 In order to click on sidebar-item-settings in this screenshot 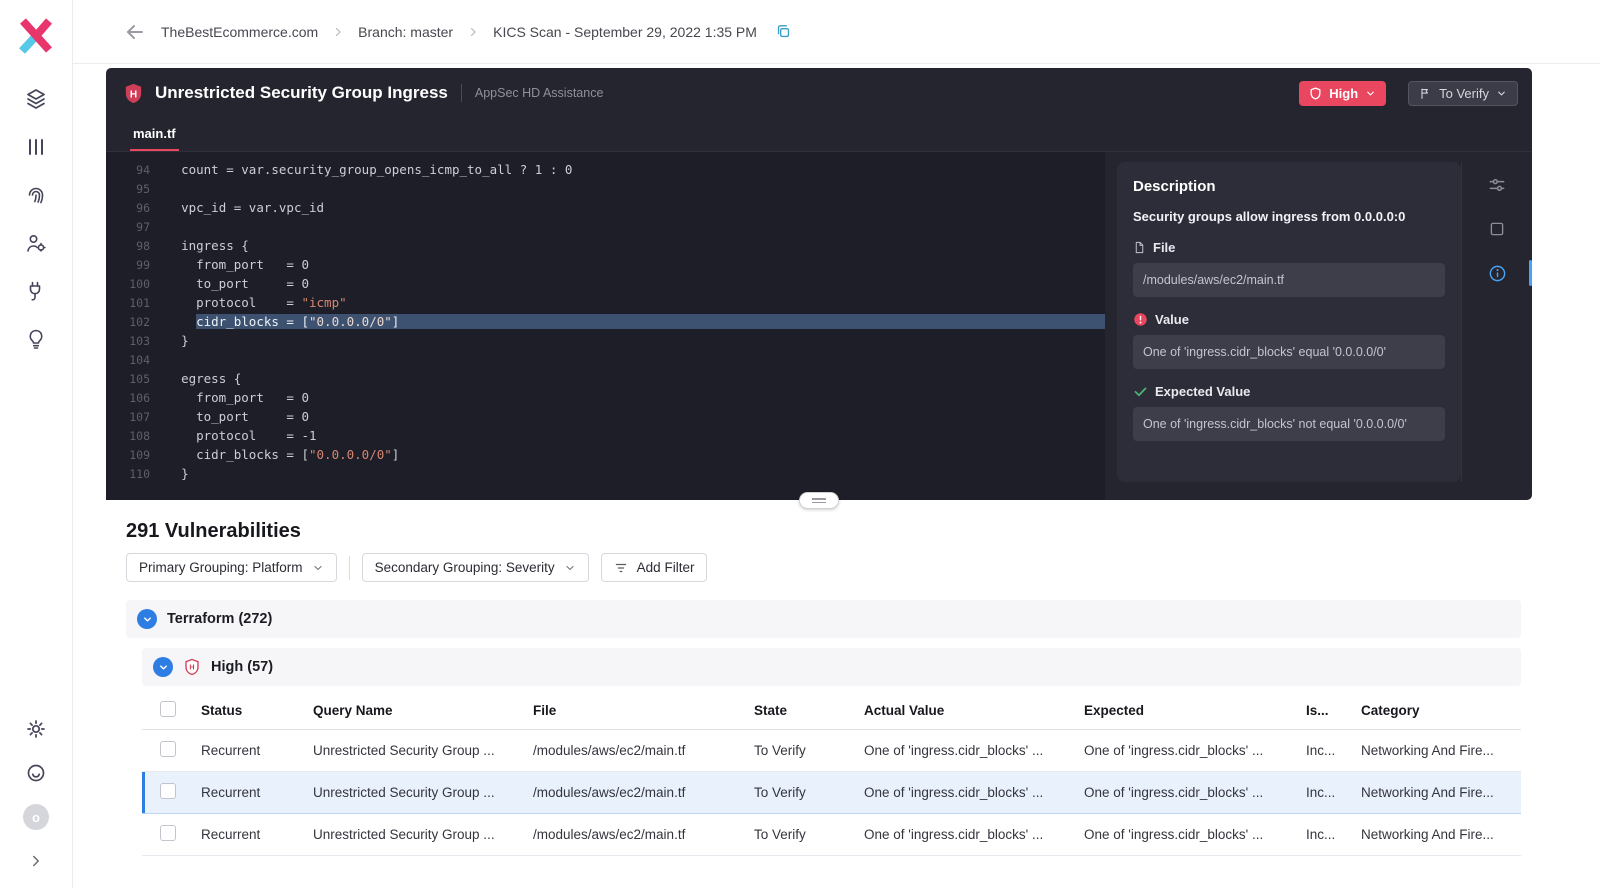, I will do `click(36, 729)`.